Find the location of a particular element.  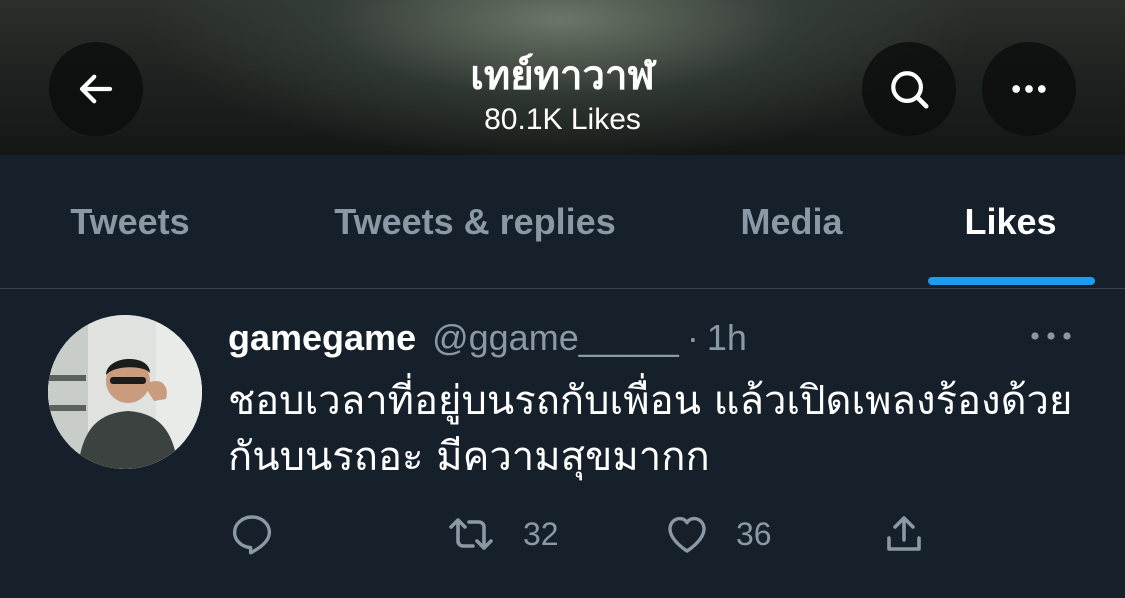

tweet-meta: gamegame @ggame_____ · 1h is located at coordinates (487, 339).